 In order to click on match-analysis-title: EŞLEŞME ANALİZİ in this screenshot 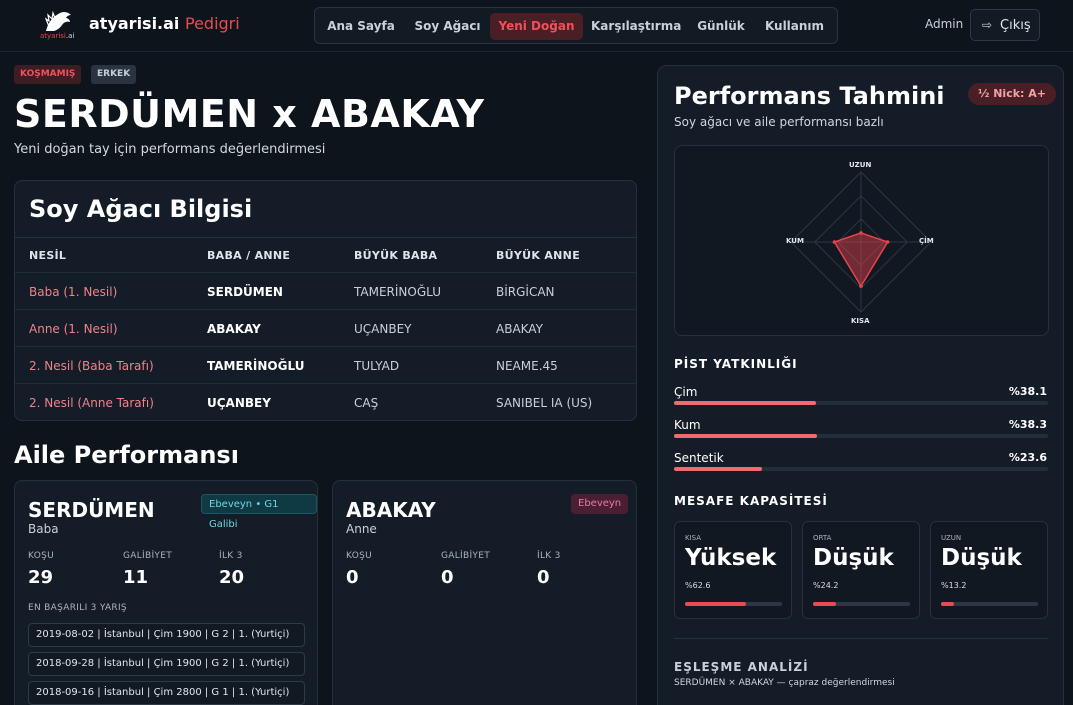, I will do `click(741, 667)`.